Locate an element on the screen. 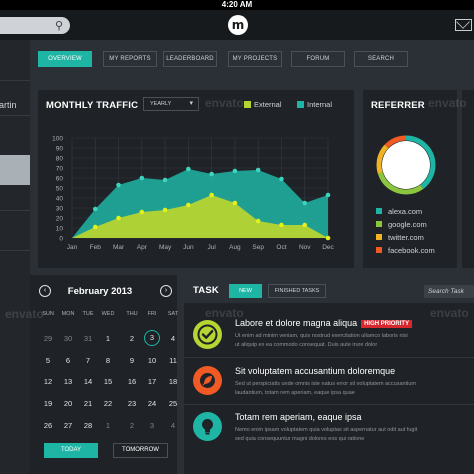 This screenshot has height=474, width=474. tab-search: SEARCH is located at coordinates (381, 59).